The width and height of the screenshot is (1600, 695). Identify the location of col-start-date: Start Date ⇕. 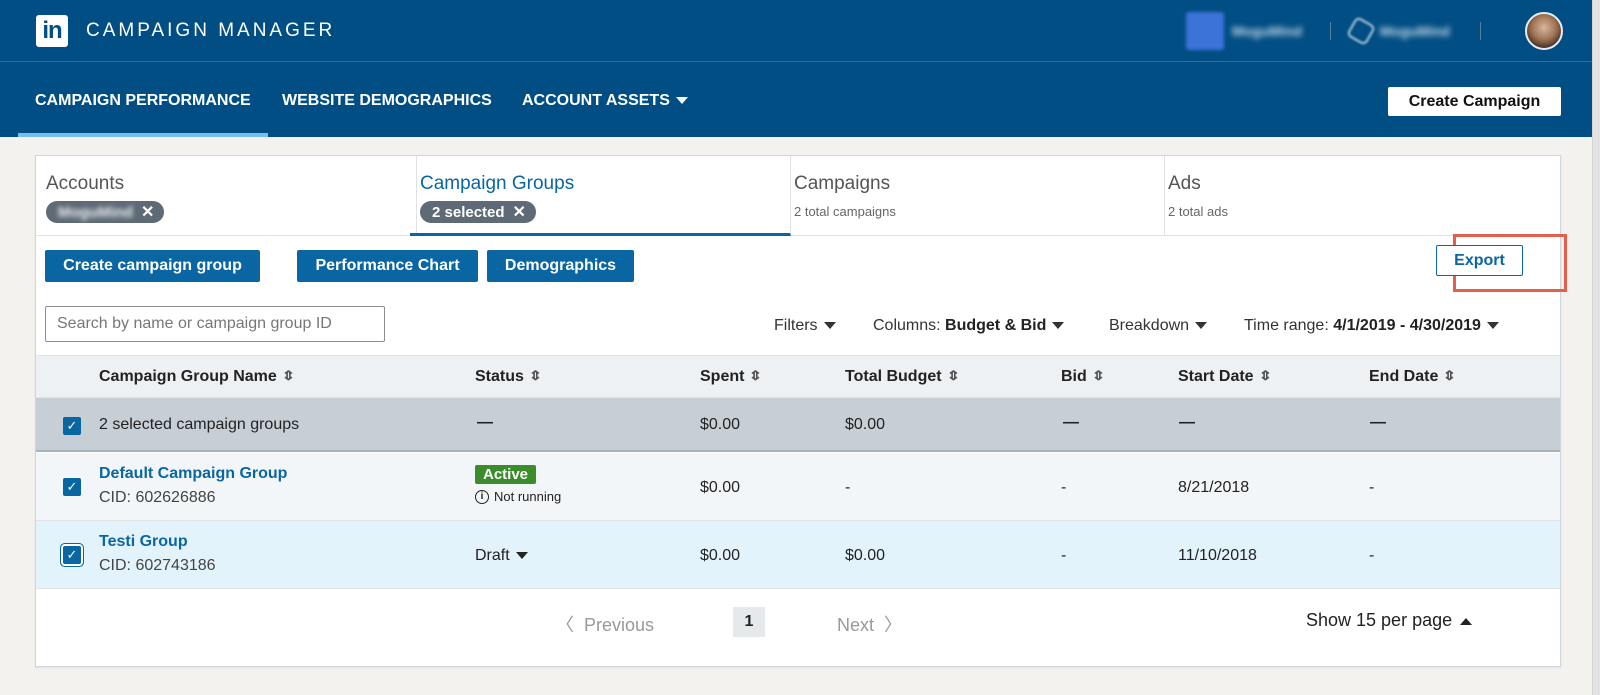
(1225, 377).